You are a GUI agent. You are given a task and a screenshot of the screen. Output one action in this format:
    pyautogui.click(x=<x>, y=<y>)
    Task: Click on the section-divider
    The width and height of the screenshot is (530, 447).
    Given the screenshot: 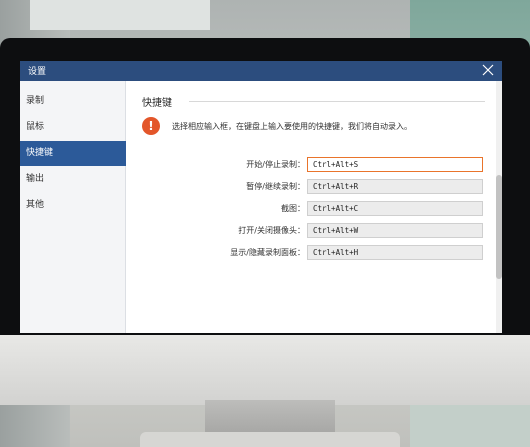 What is the action you would take?
    pyautogui.click(x=337, y=101)
    